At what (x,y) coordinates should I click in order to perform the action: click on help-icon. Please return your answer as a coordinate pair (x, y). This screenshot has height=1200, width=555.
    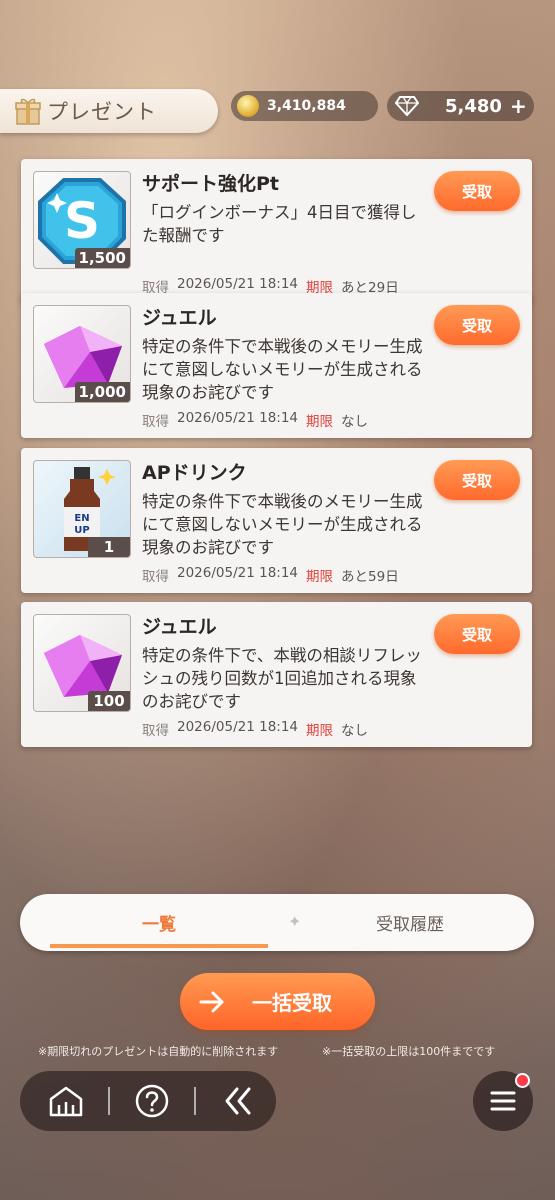
    Looking at the image, I should click on (152, 1101).